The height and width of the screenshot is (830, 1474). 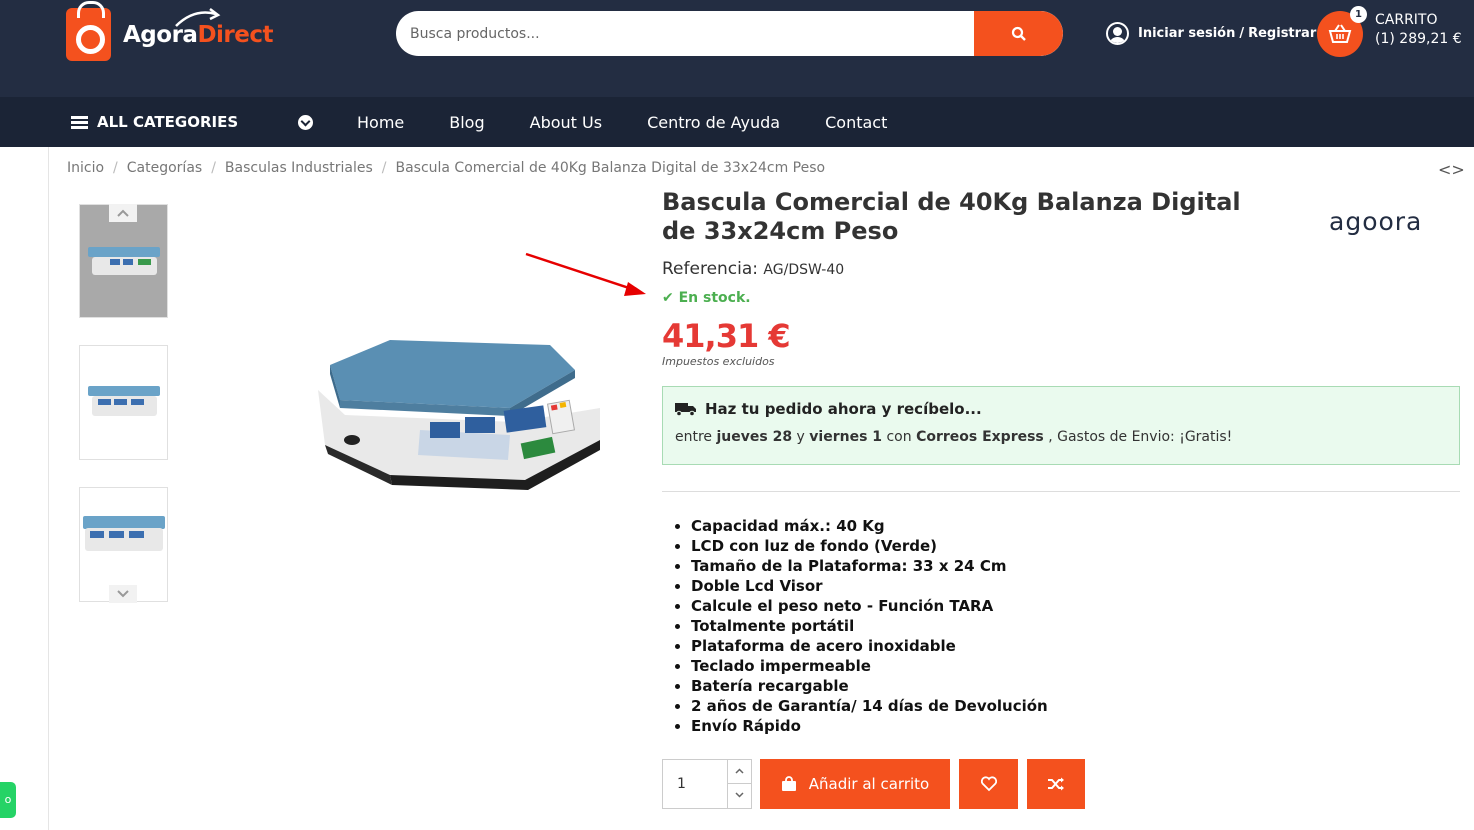 I want to click on search-icon, so click(x=1018, y=33).